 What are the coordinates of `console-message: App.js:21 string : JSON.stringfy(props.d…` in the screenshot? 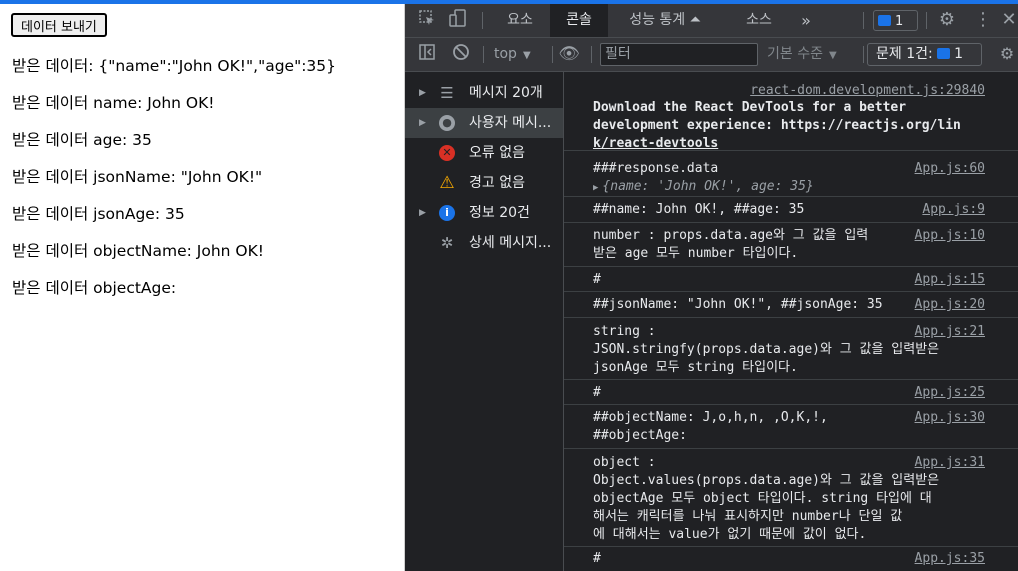 It's located at (791, 349).